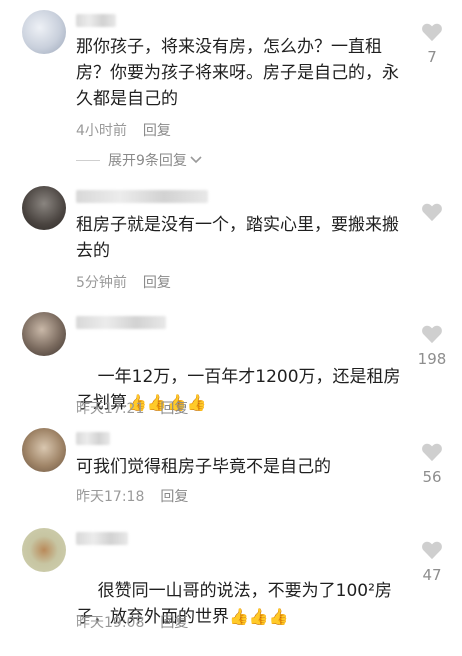  What do you see at coordinates (432, 575) in the screenshot?
I see `like-count: 47` at bounding box center [432, 575].